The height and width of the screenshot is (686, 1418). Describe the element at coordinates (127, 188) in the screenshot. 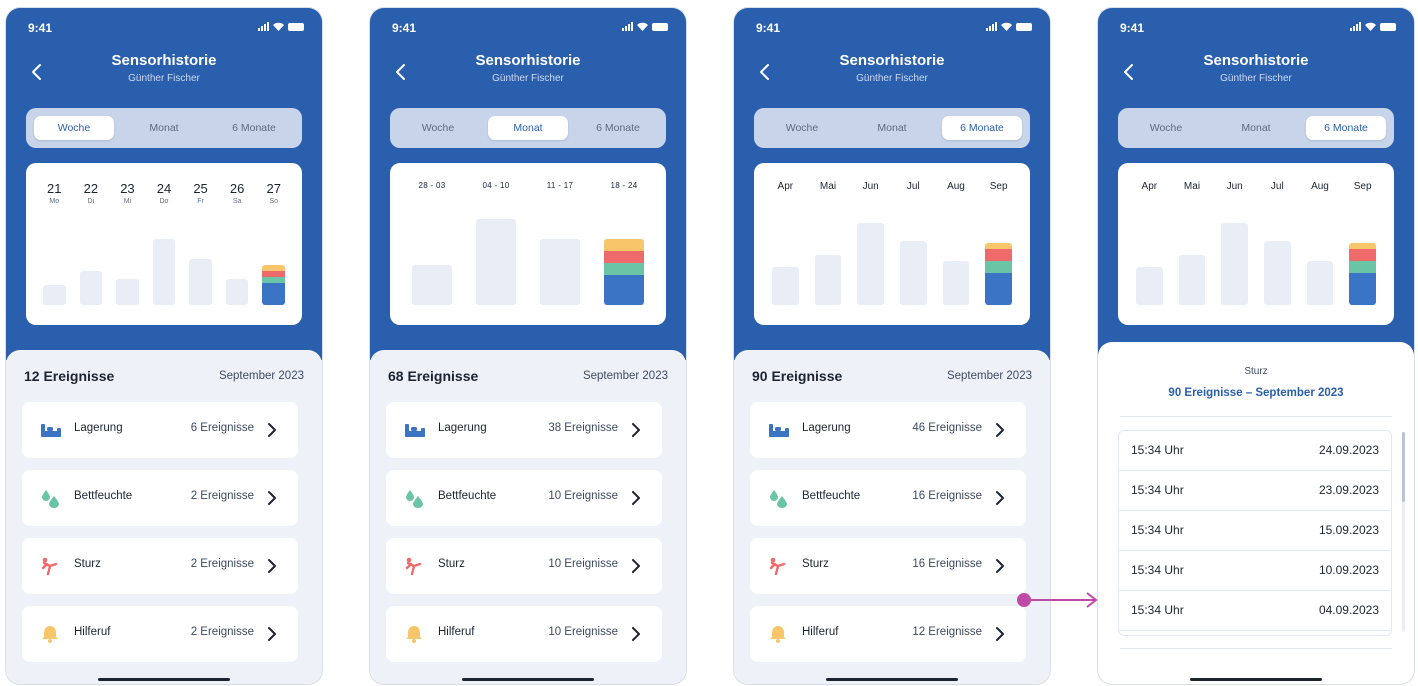

I see `day-number: 23` at that location.